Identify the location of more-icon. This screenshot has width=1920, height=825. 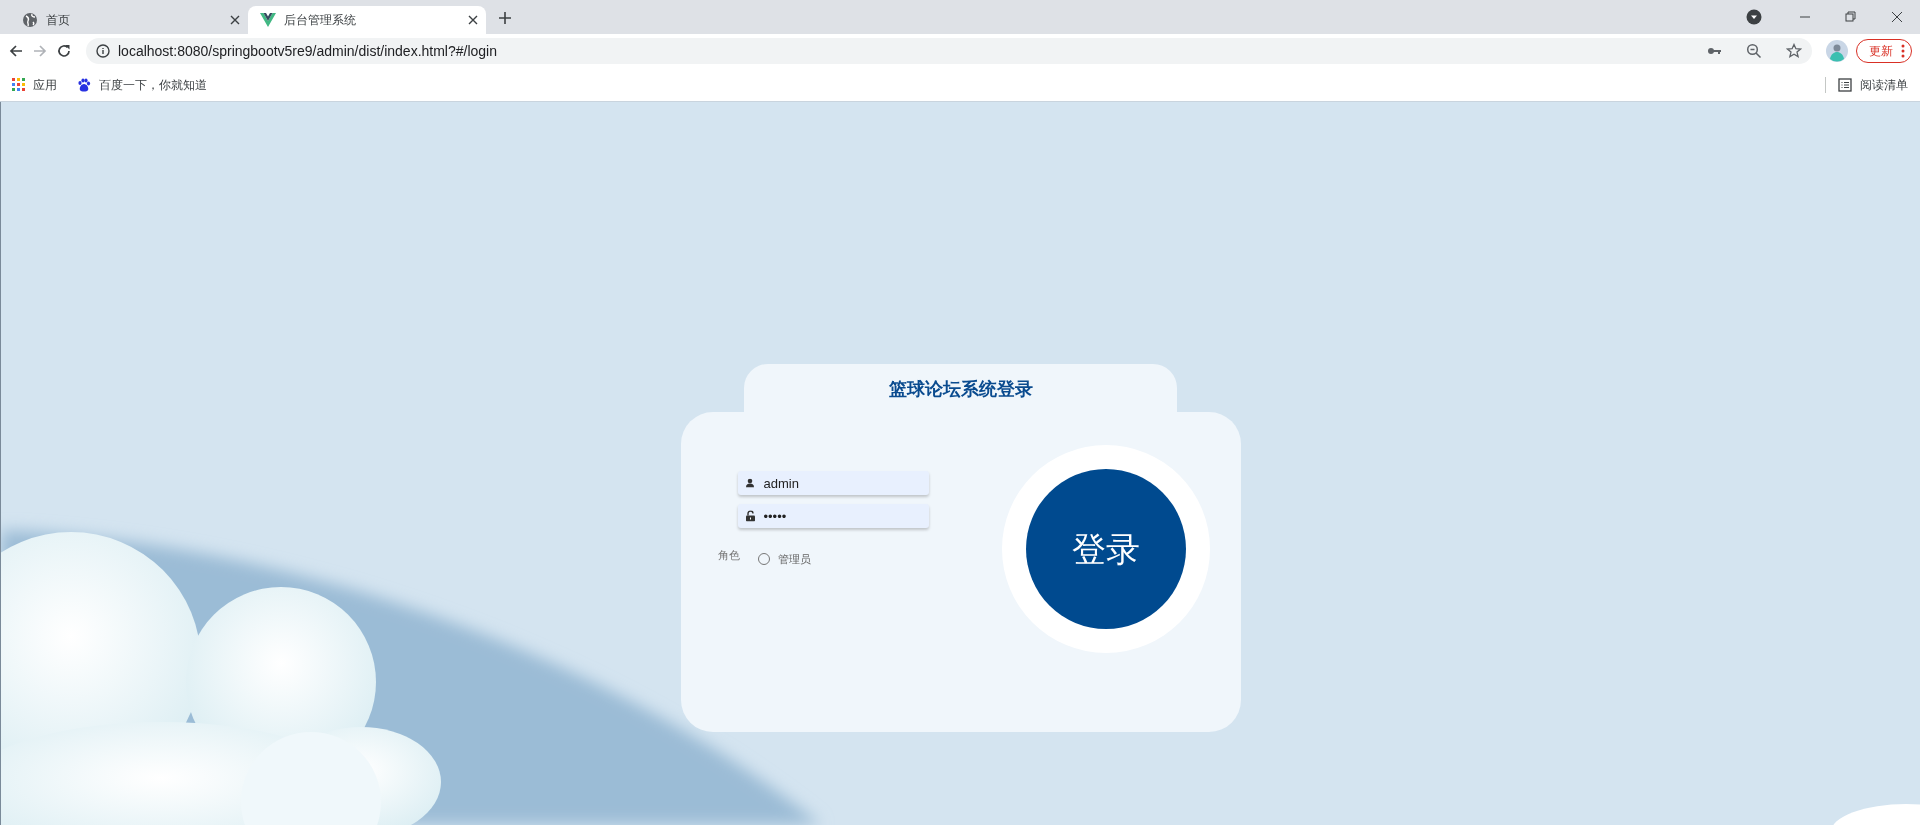
(1903, 51).